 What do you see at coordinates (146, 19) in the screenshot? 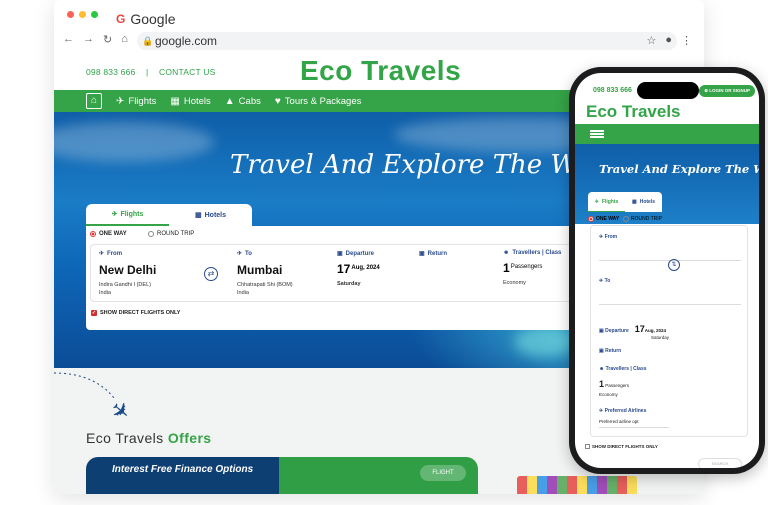
I see `browser-tab: G Google` at bounding box center [146, 19].